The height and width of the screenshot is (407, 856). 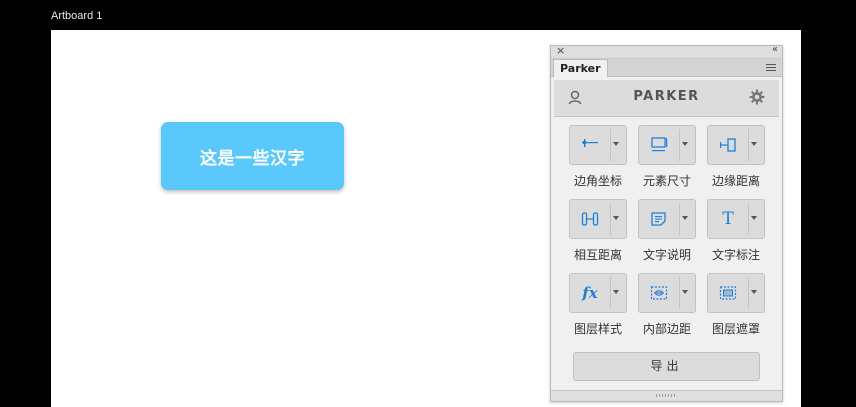 I want to click on close-icon: ×, so click(x=560, y=50).